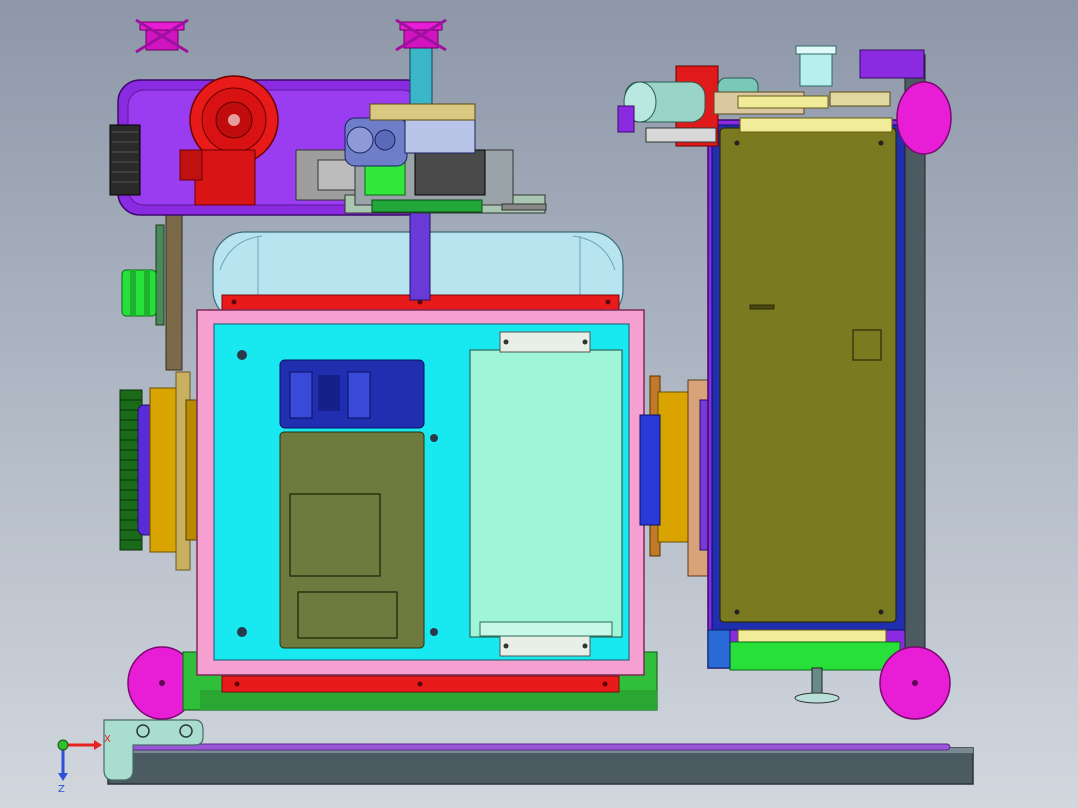  What do you see at coordinates (546, 494) in the screenshot?
I see `mint-door-panel` at bounding box center [546, 494].